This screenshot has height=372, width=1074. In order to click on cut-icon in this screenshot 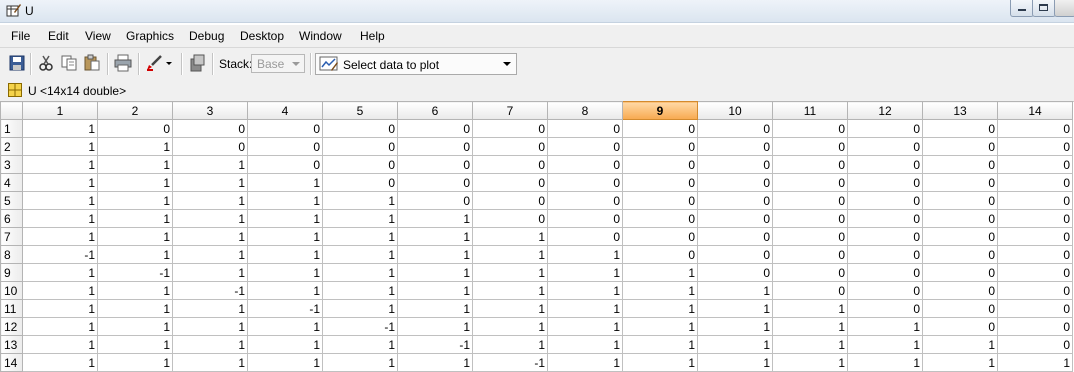, I will do `click(46, 63)`.